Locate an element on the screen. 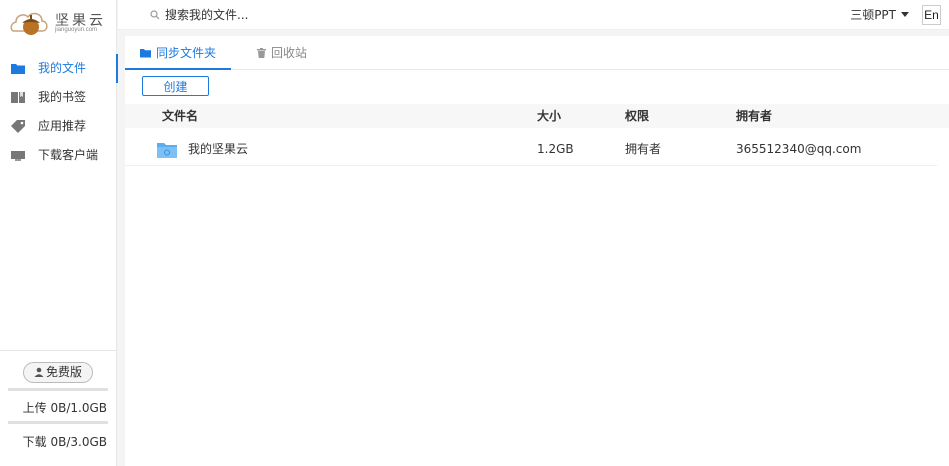 Image resolution: width=949 pixels, height=466 pixels. upload-quota-bar is located at coordinates (58, 389).